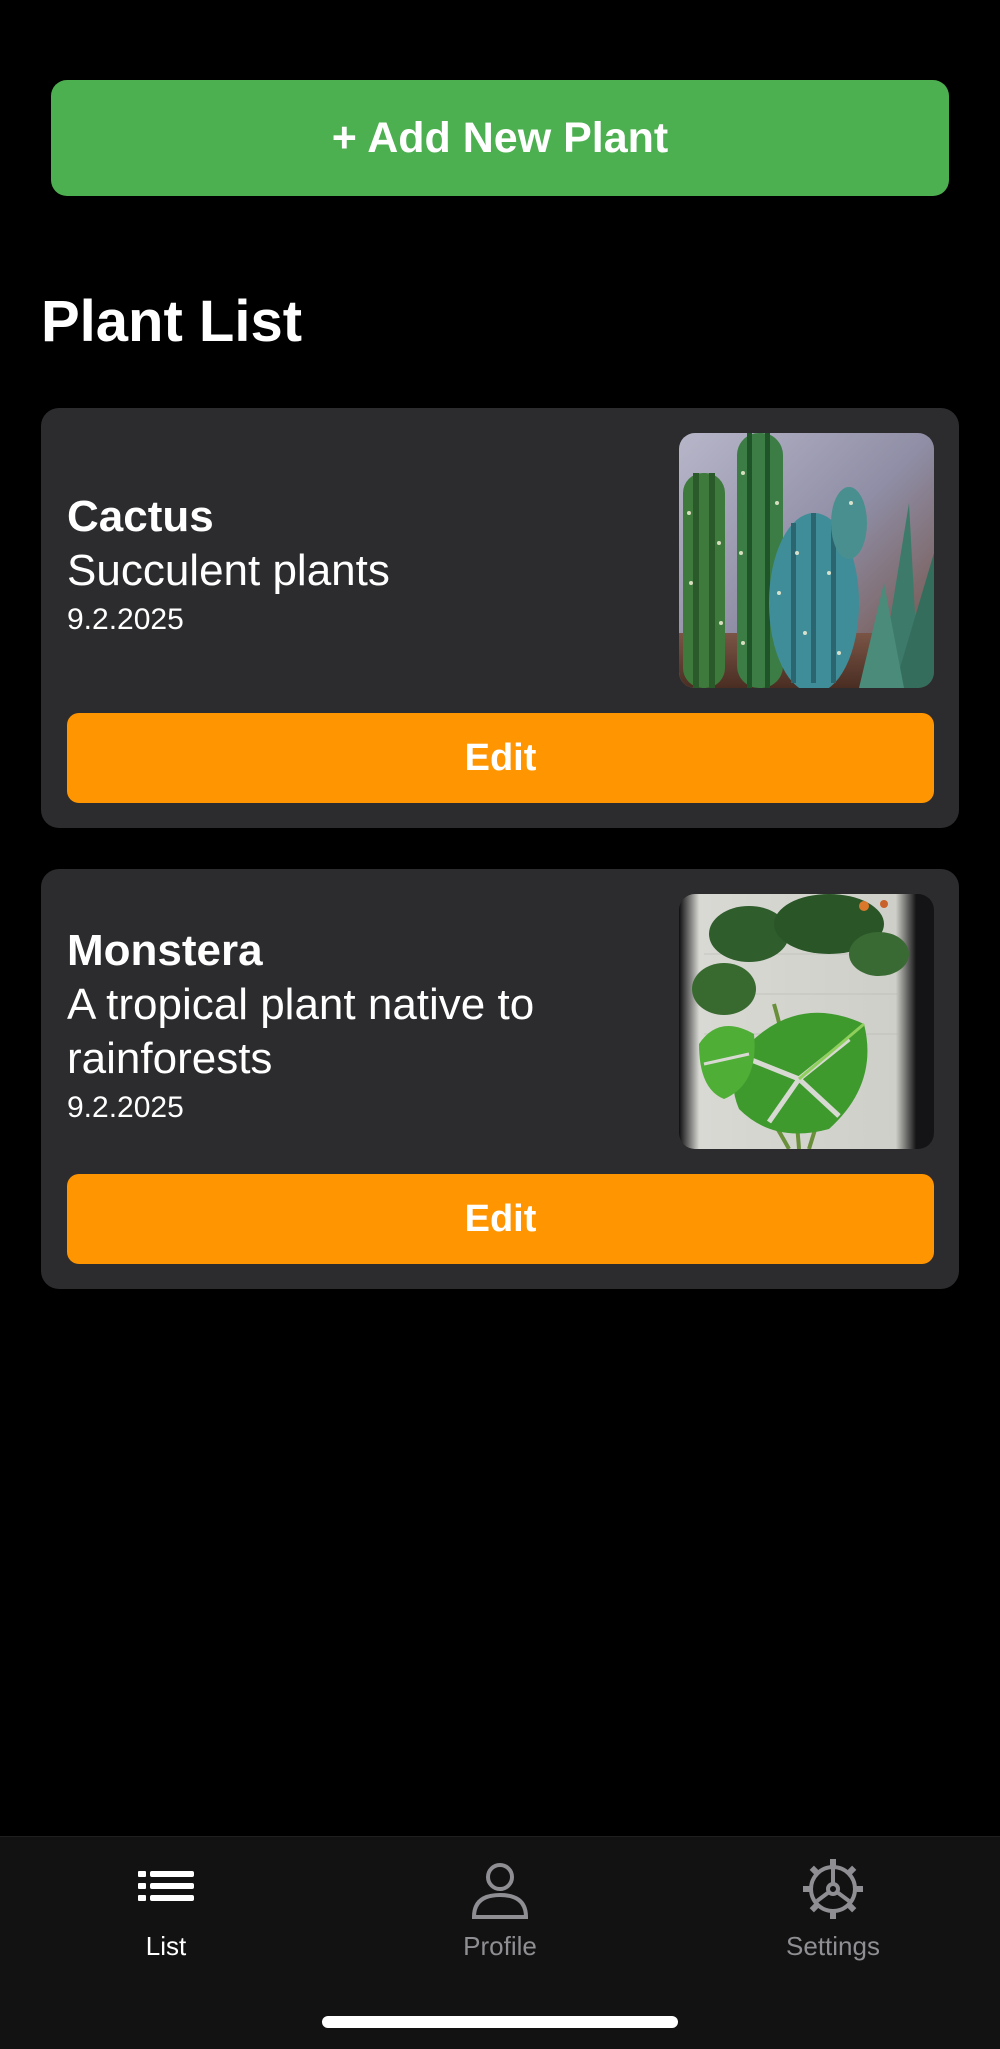 This screenshot has width=1000, height=2049. What do you see at coordinates (172, 321) in the screenshot?
I see `page-title: Plant List` at bounding box center [172, 321].